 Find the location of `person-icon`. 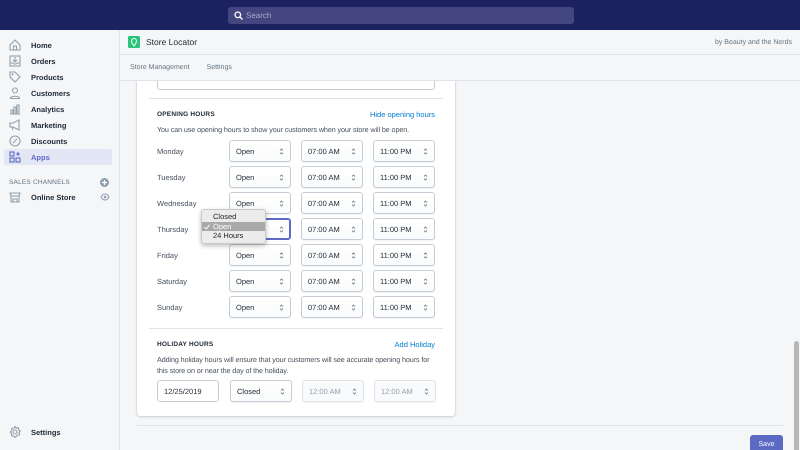

person-icon is located at coordinates (15, 93).